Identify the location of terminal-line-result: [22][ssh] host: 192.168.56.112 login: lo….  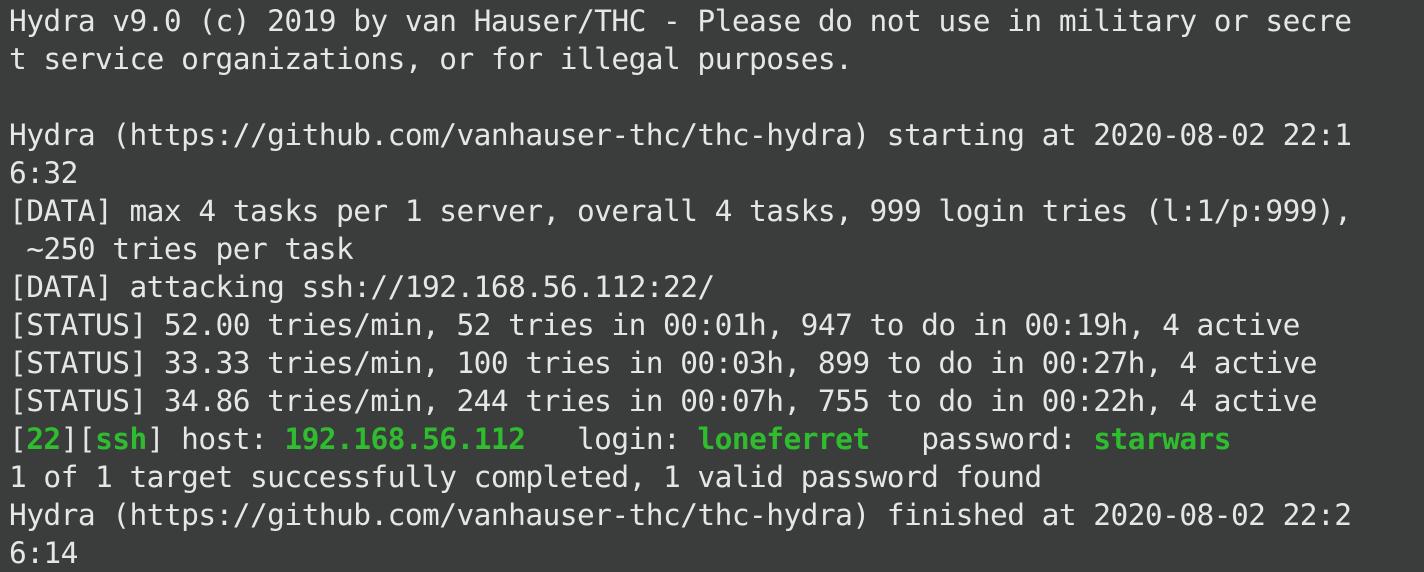
(716, 439).